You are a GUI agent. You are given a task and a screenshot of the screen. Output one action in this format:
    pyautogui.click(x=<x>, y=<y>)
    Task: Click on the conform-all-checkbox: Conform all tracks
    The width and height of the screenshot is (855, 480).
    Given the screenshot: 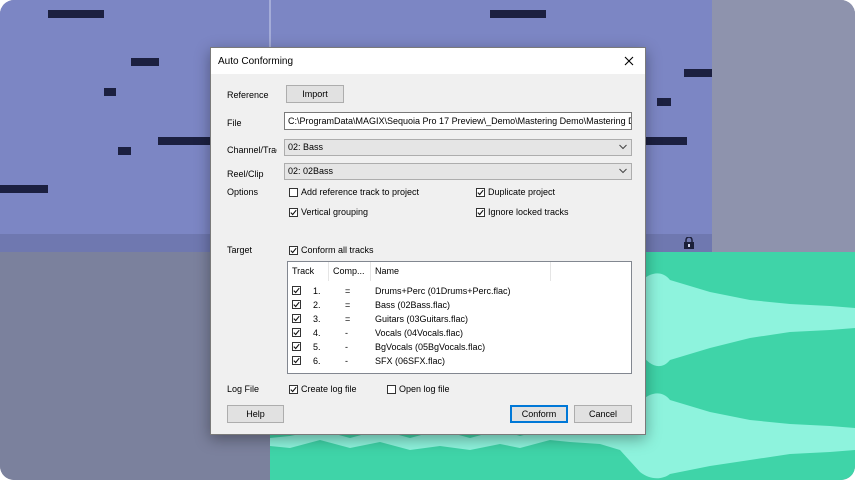 What is the action you would take?
    pyautogui.click(x=331, y=250)
    